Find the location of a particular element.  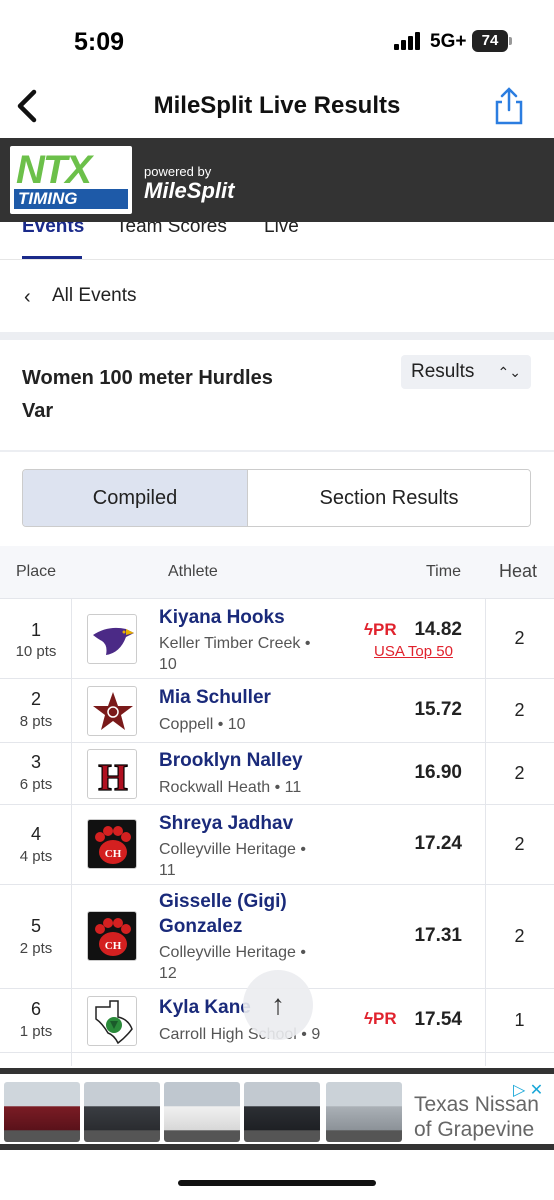

athlete-name: Kiyana Hooks is located at coordinates (222, 617).